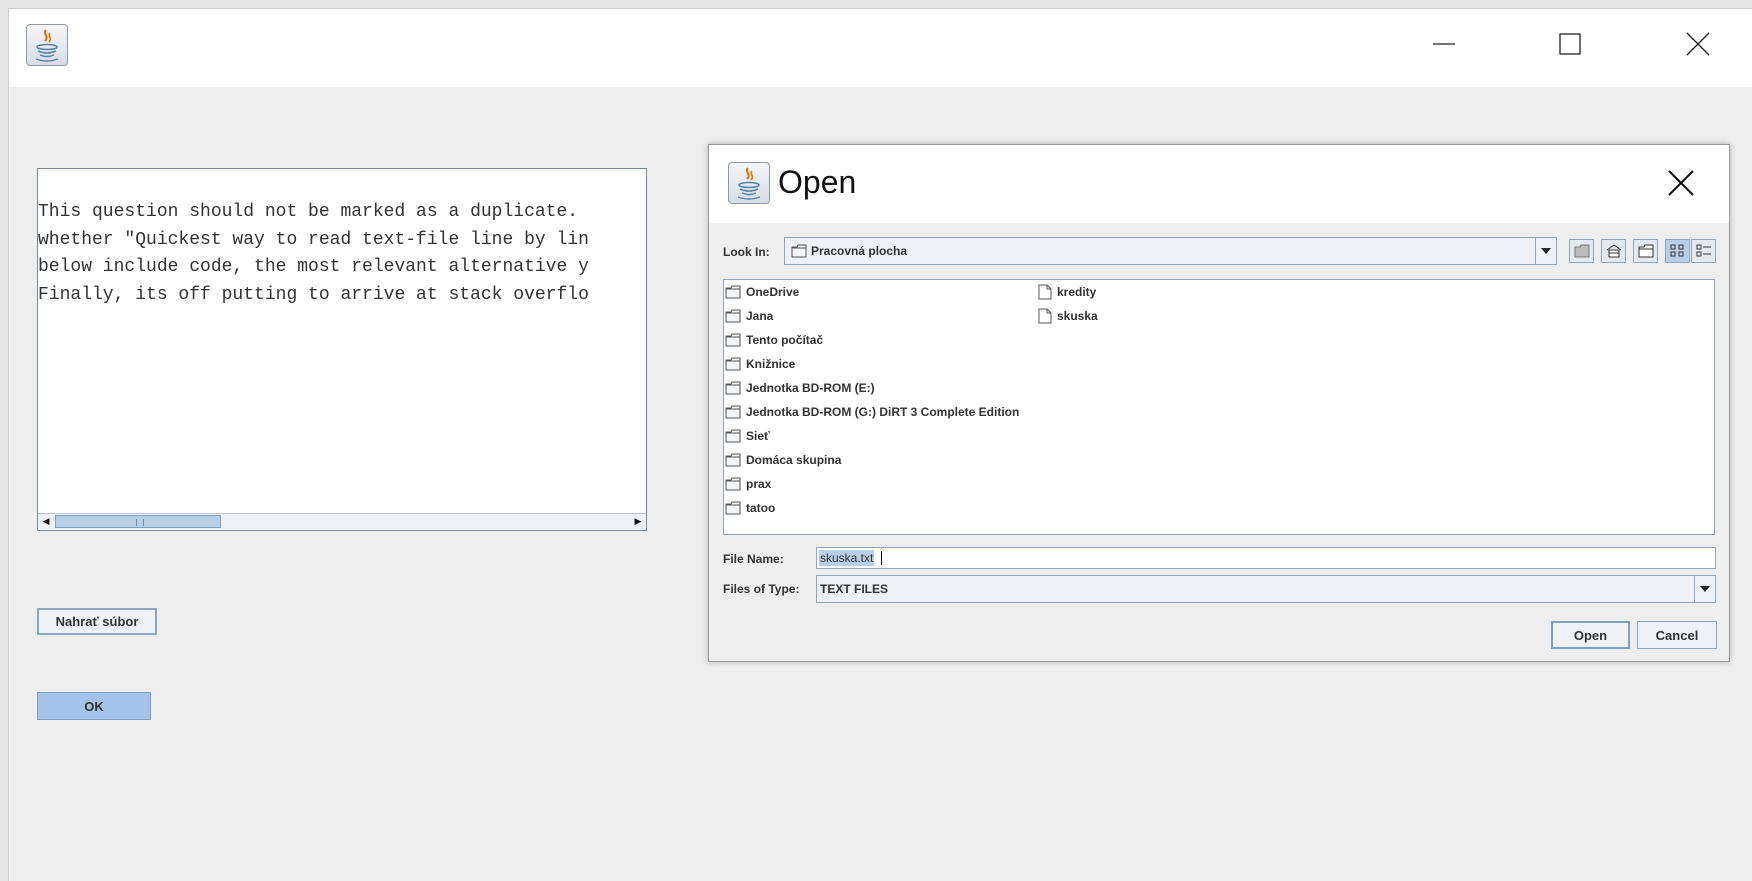 The image size is (1752, 881). What do you see at coordinates (1698, 44) in the screenshot?
I see `close-icon` at bounding box center [1698, 44].